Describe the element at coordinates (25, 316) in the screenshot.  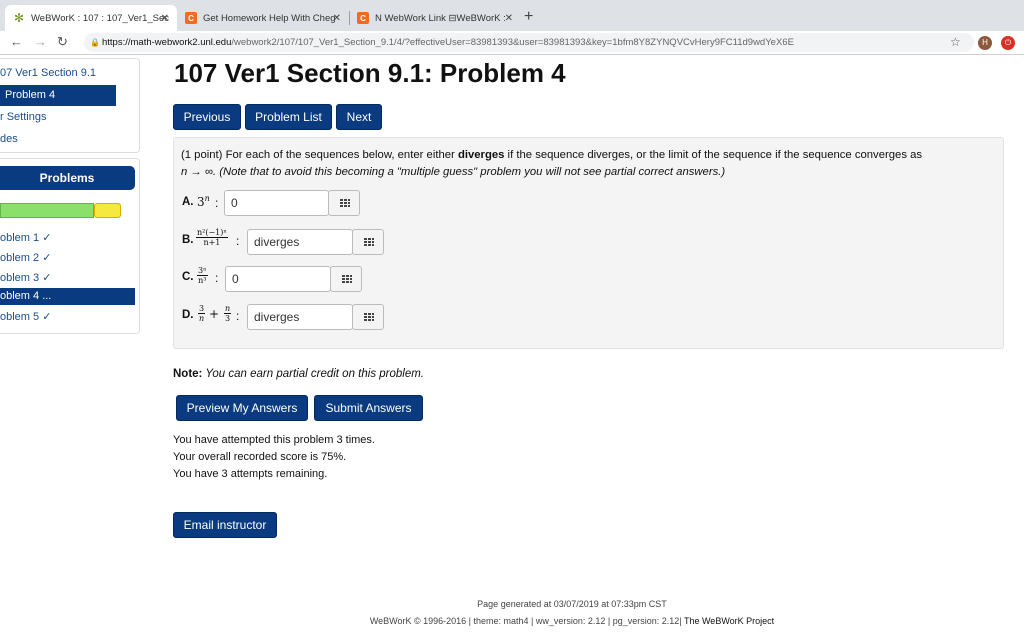
I see `problem-list-item: oblem 5 ✓` at that location.